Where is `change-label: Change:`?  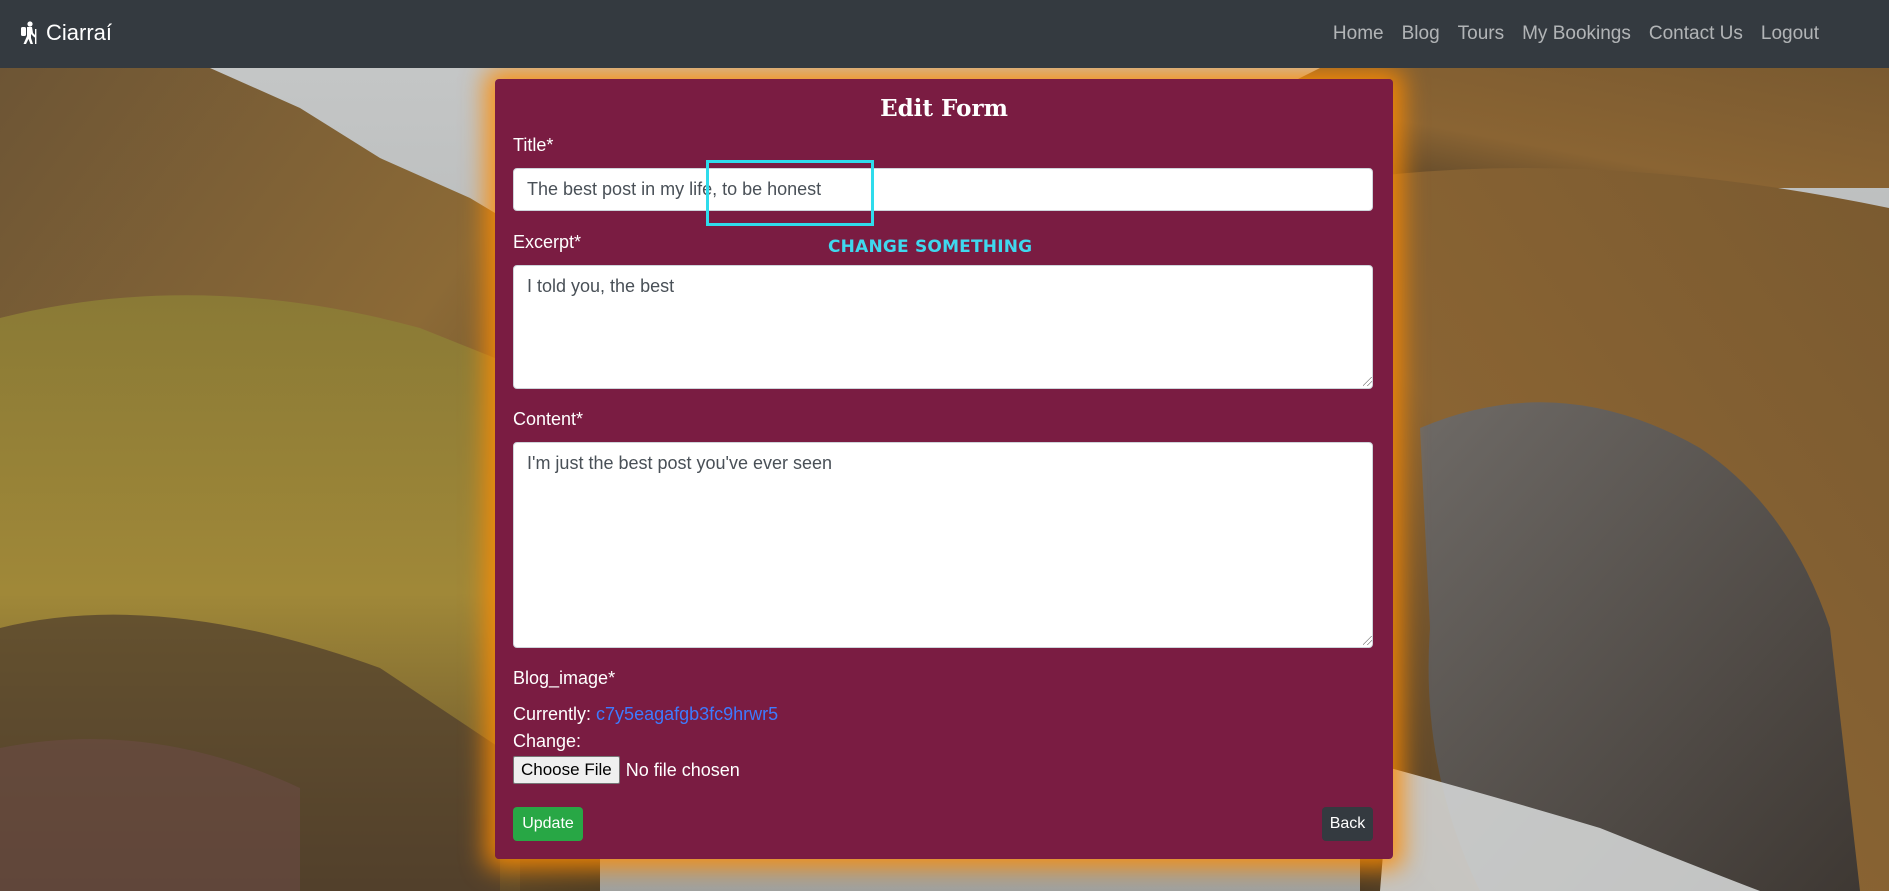 change-label: Change: is located at coordinates (547, 741).